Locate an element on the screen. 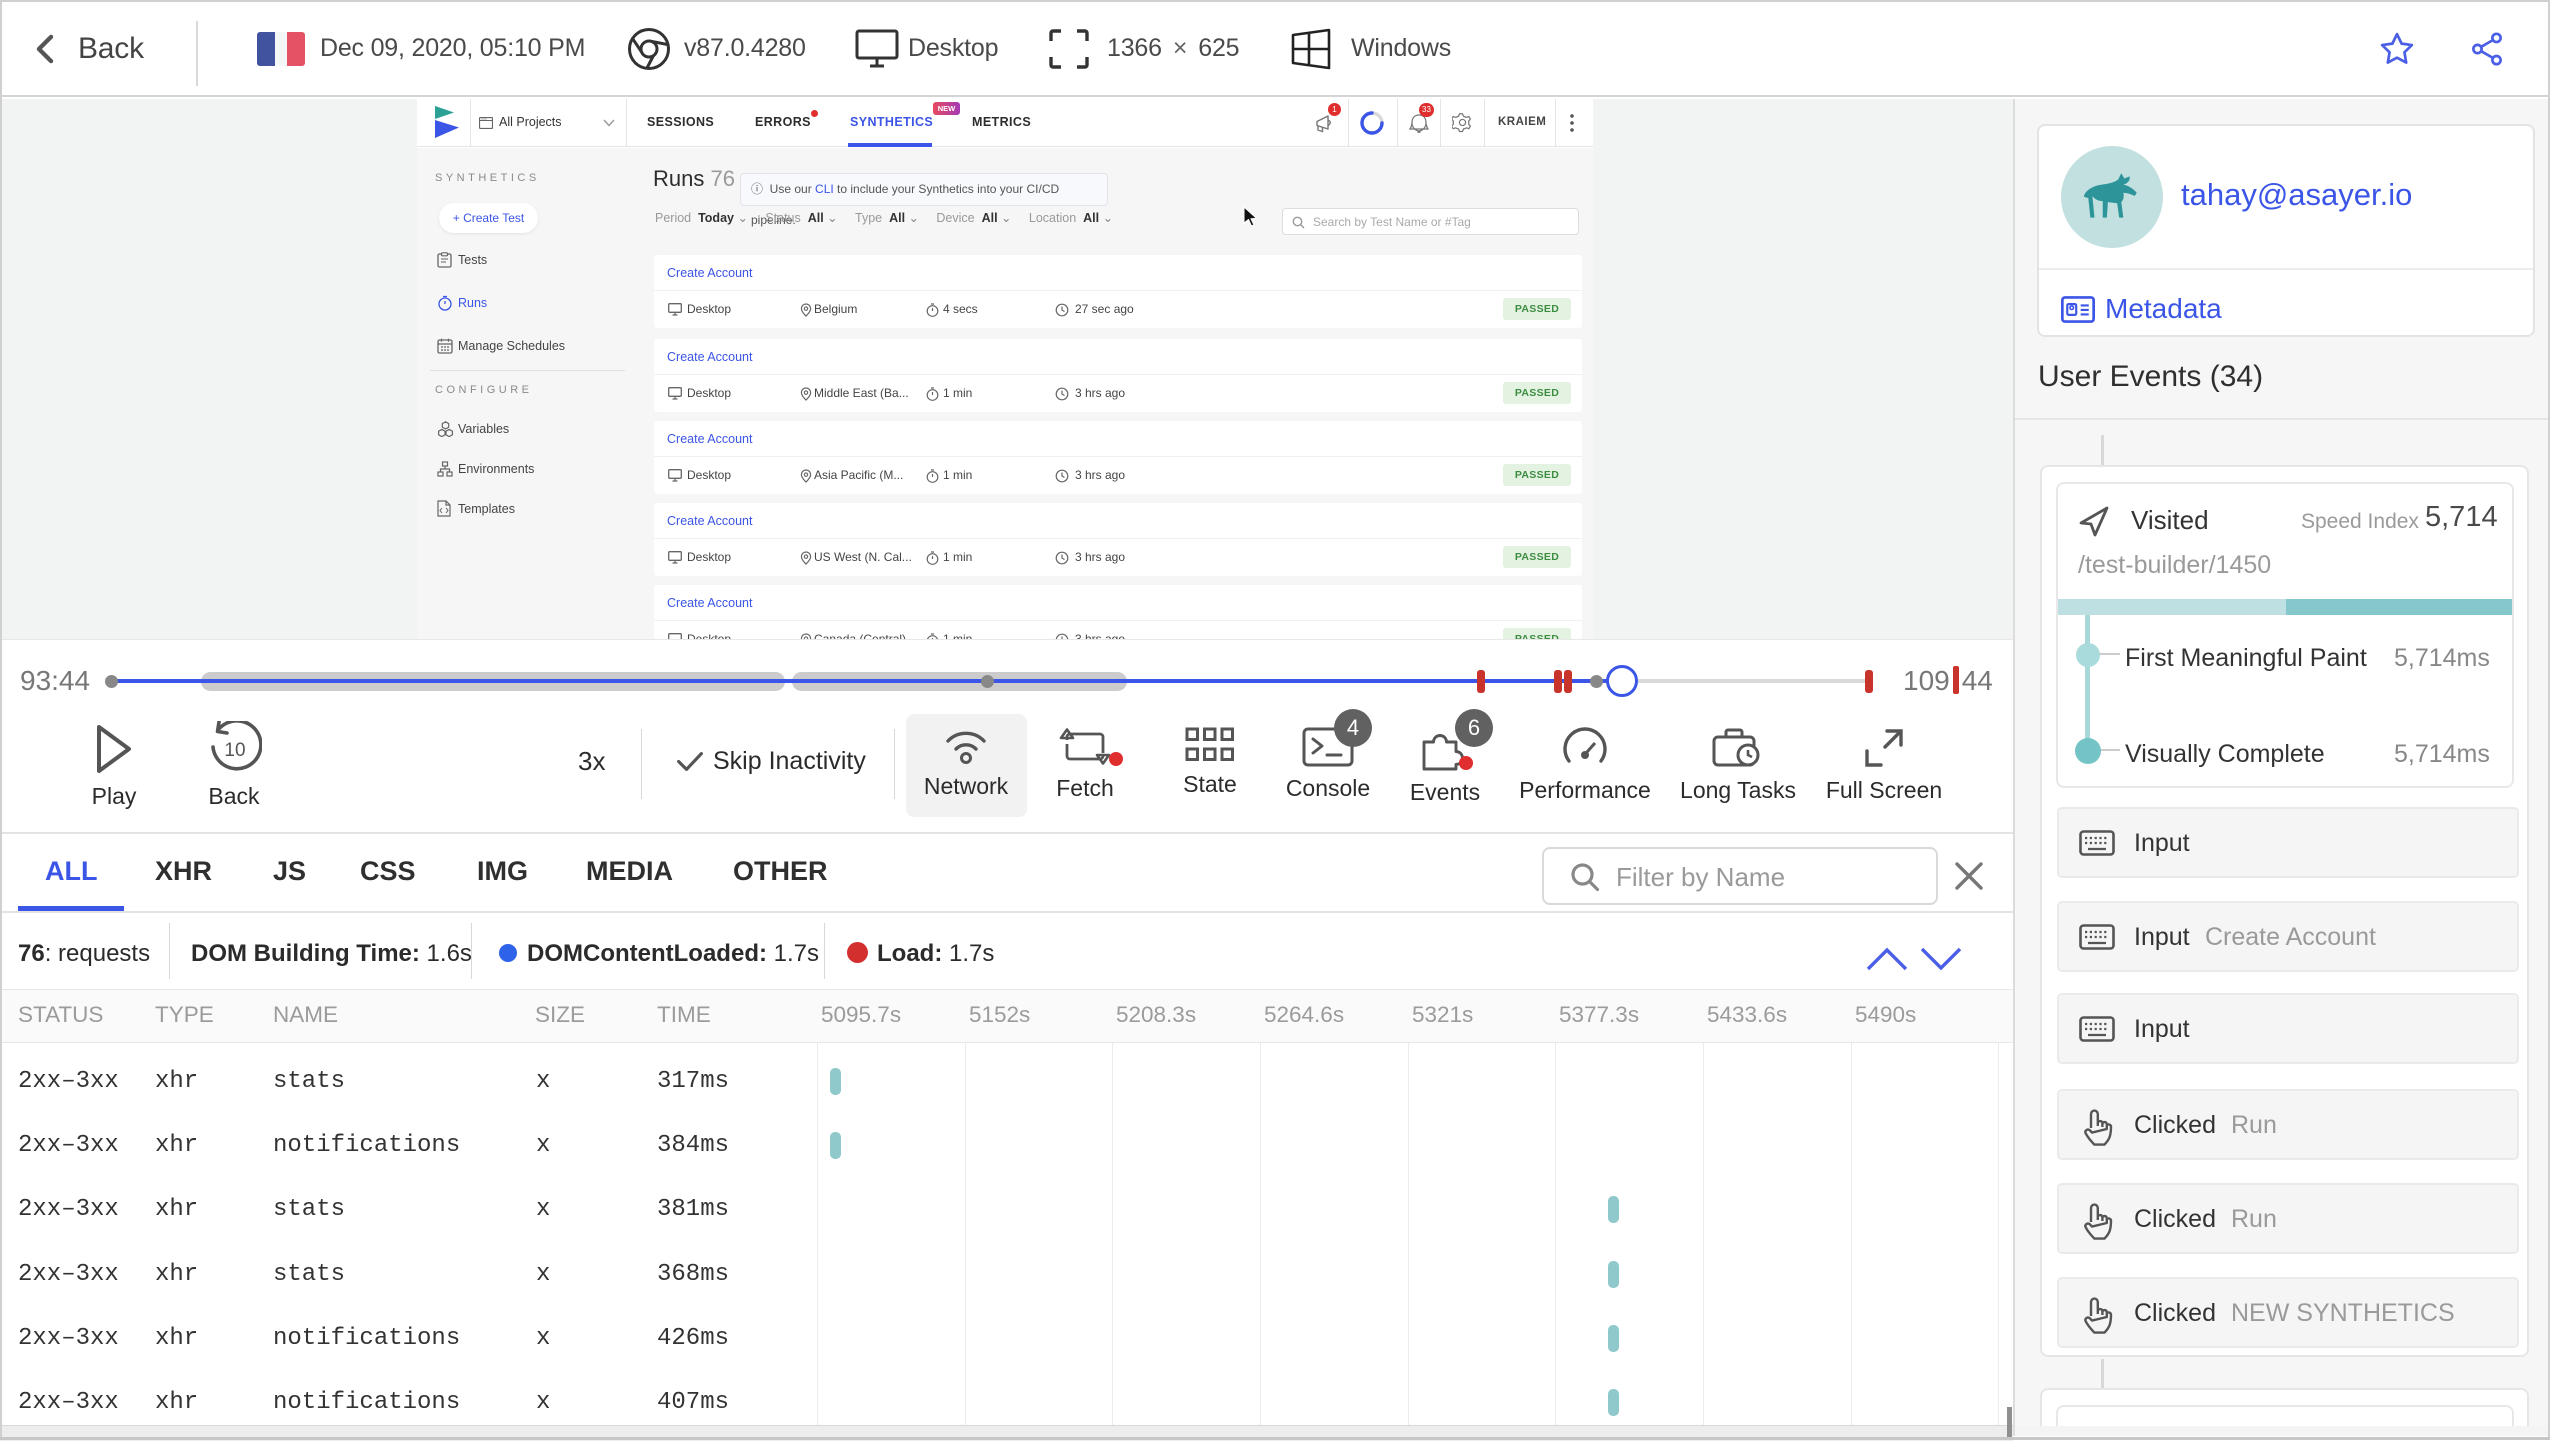  svg-text: 10 is located at coordinates (234, 750).